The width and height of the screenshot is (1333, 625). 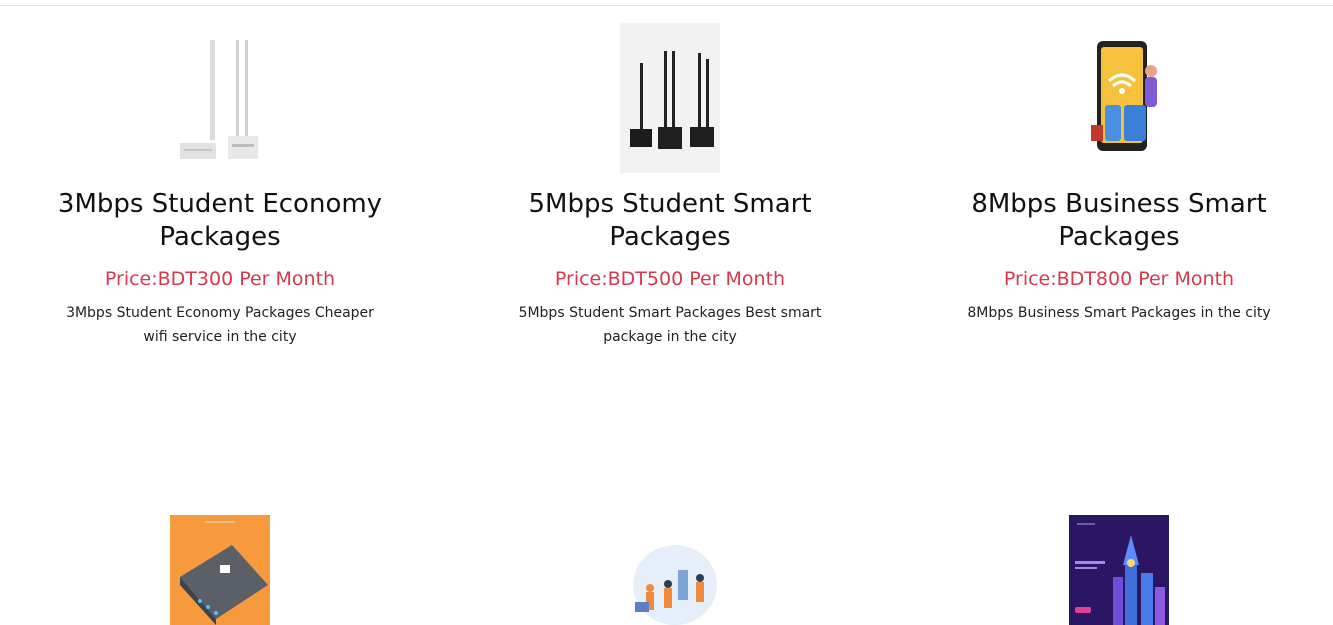 I want to click on people-network-icon, so click(x=670, y=582).